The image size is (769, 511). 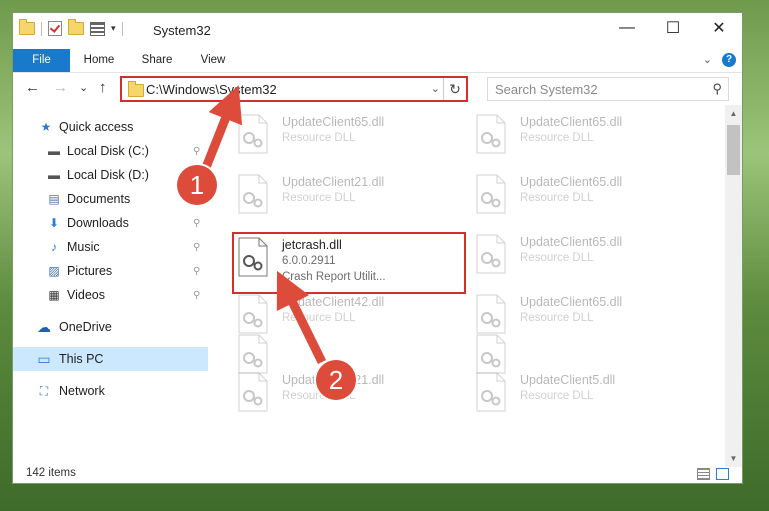 What do you see at coordinates (263, 224) in the screenshot?
I see `annotation-arrows` at bounding box center [263, 224].